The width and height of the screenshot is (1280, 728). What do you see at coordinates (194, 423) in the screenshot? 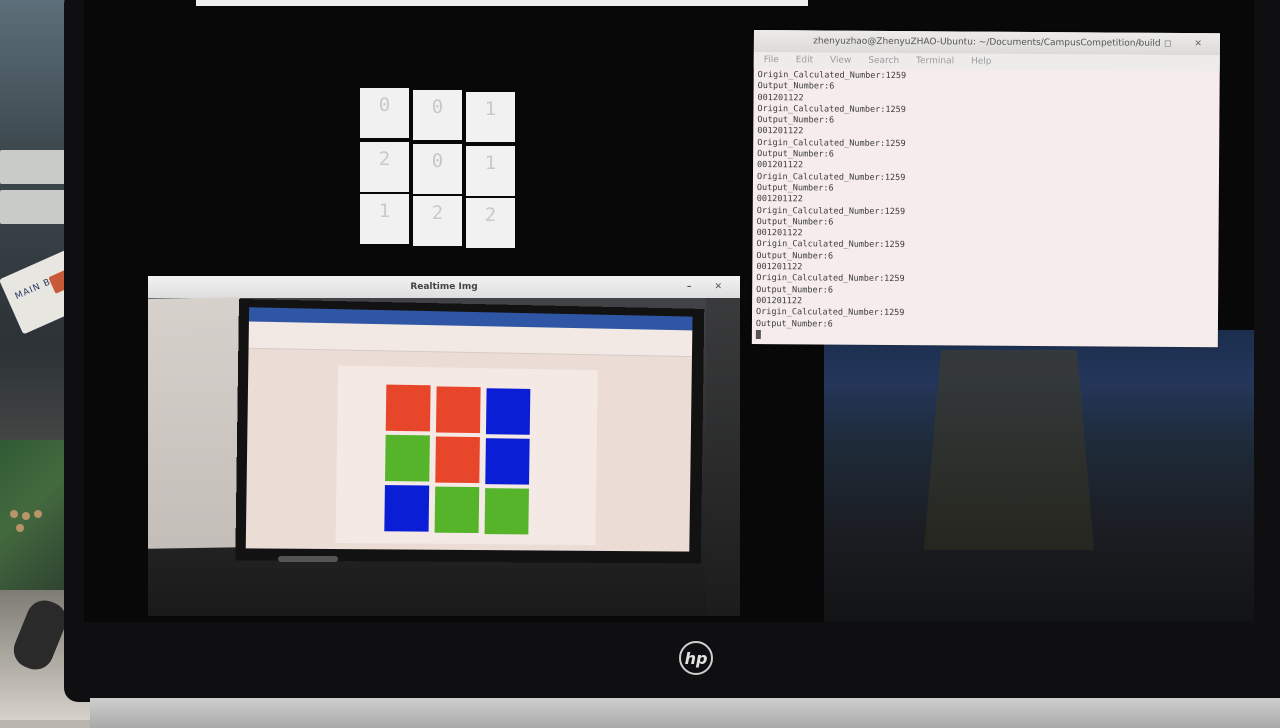
I see `camera-left-panel` at bounding box center [194, 423].